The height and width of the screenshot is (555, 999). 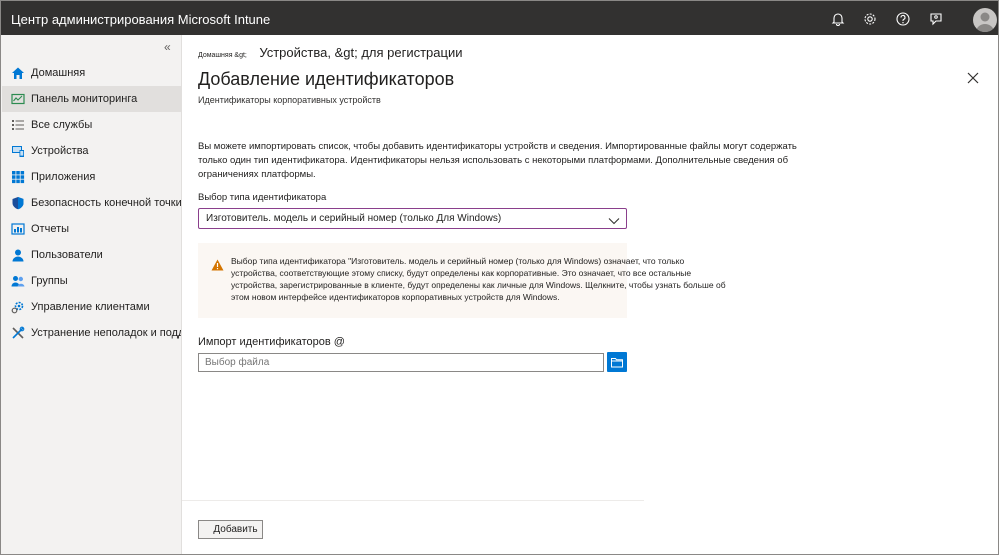 I want to click on identifier-type-label: Выбор типа идентификатора, so click(x=262, y=197).